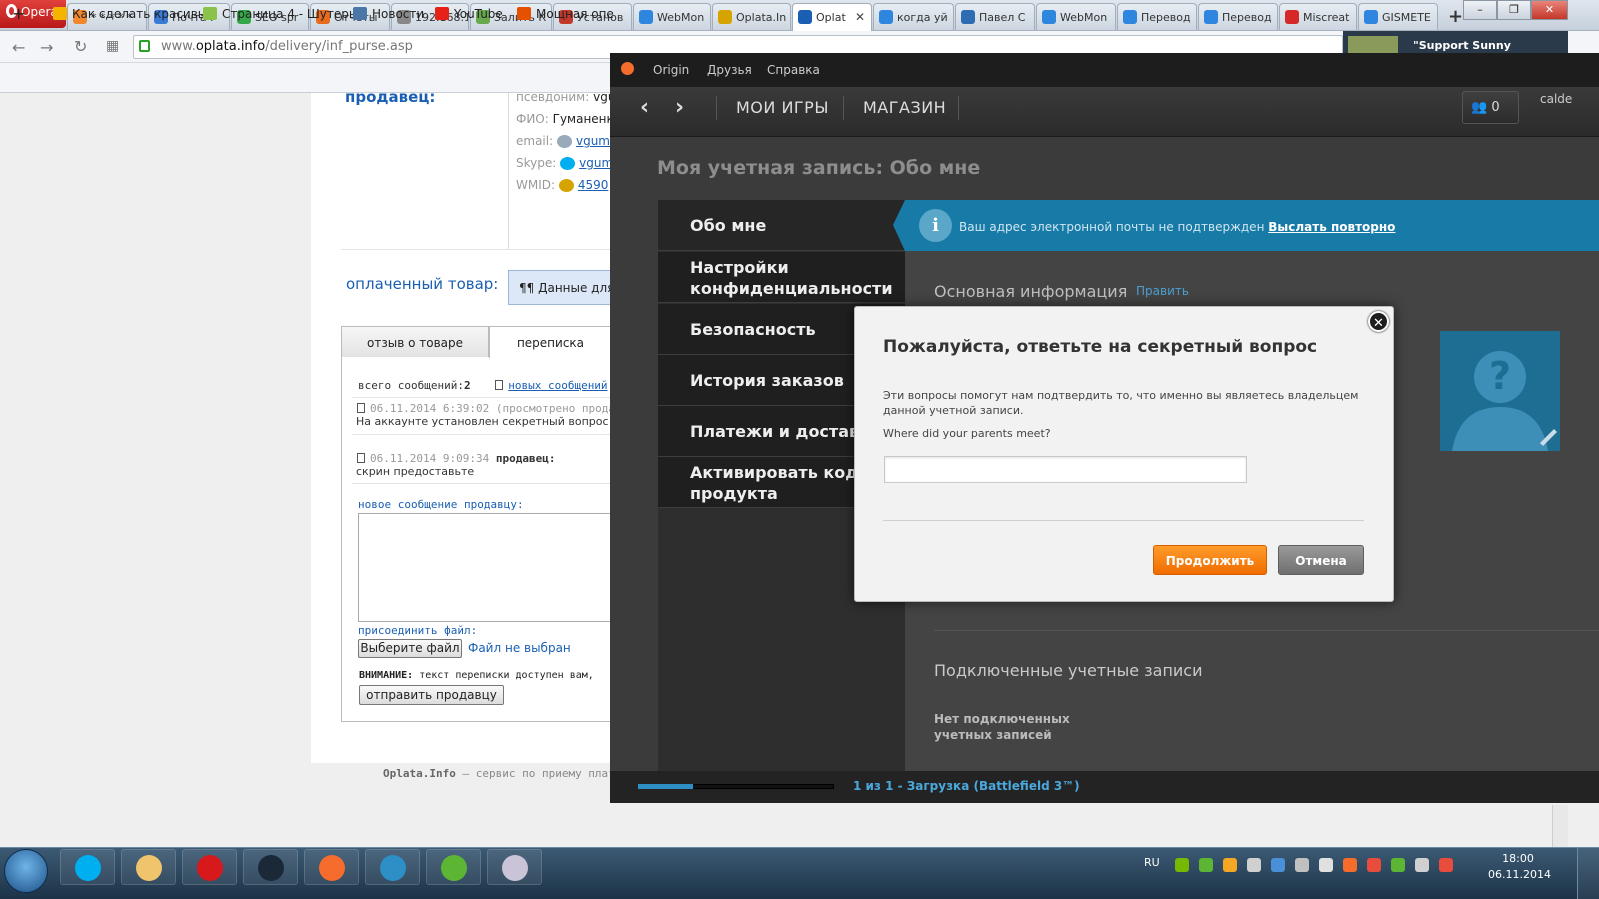 This screenshot has height=899, width=1599. What do you see at coordinates (575, 14) in the screenshot?
I see `bookmark-label: Мощная опе` at bounding box center [575, 14].